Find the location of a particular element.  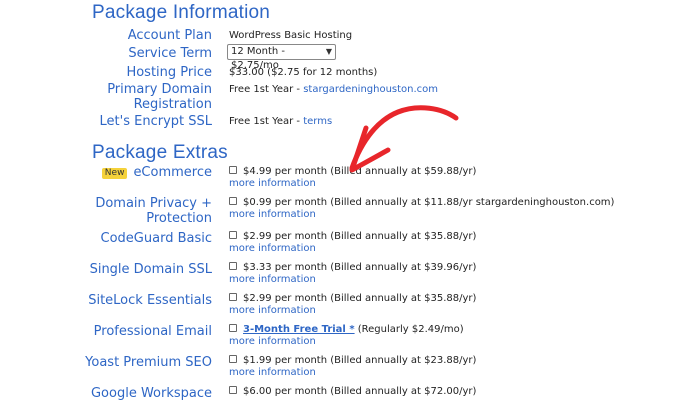

professional-email-checkbox is located at coordinates (233, 328).